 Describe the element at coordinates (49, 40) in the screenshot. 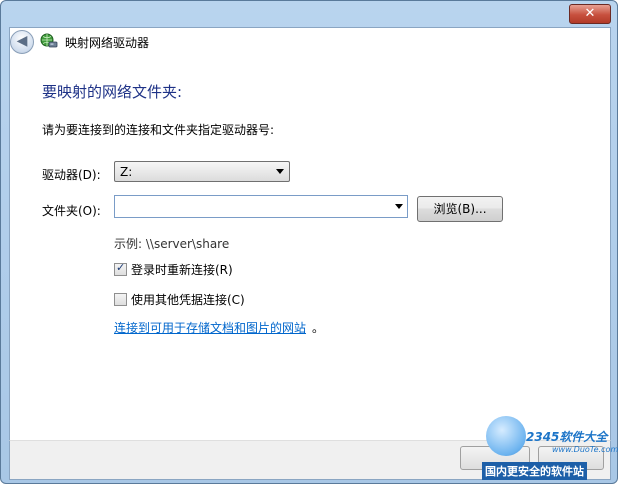

I see `network-drive-icon` at that location.